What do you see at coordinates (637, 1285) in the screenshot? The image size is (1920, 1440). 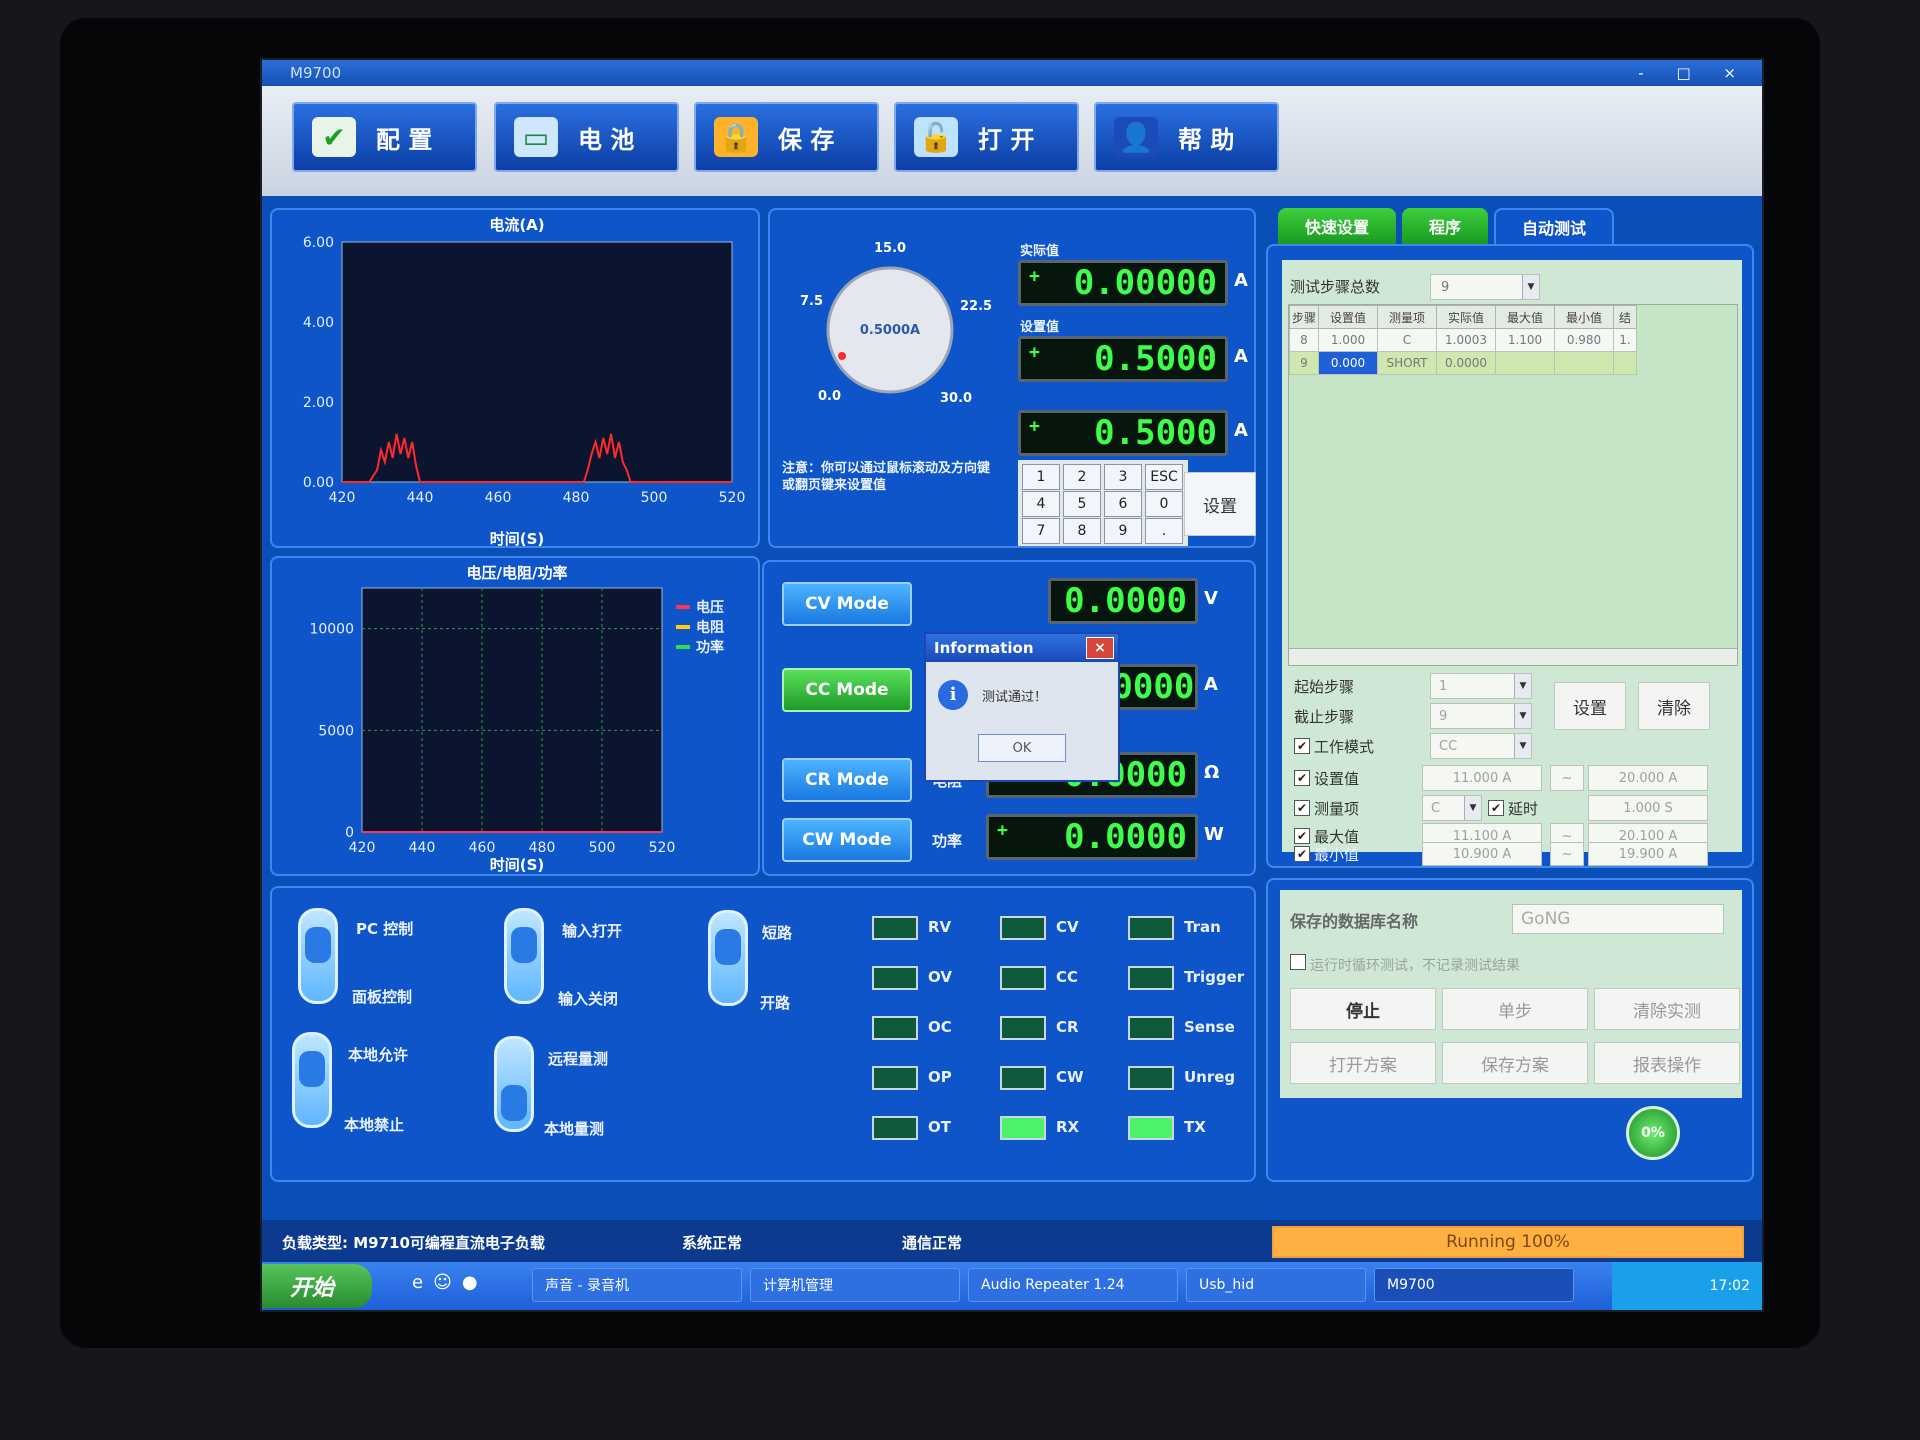 I see `task-recorder: 声音 - 录音机` at bounding box center [637, 1285].